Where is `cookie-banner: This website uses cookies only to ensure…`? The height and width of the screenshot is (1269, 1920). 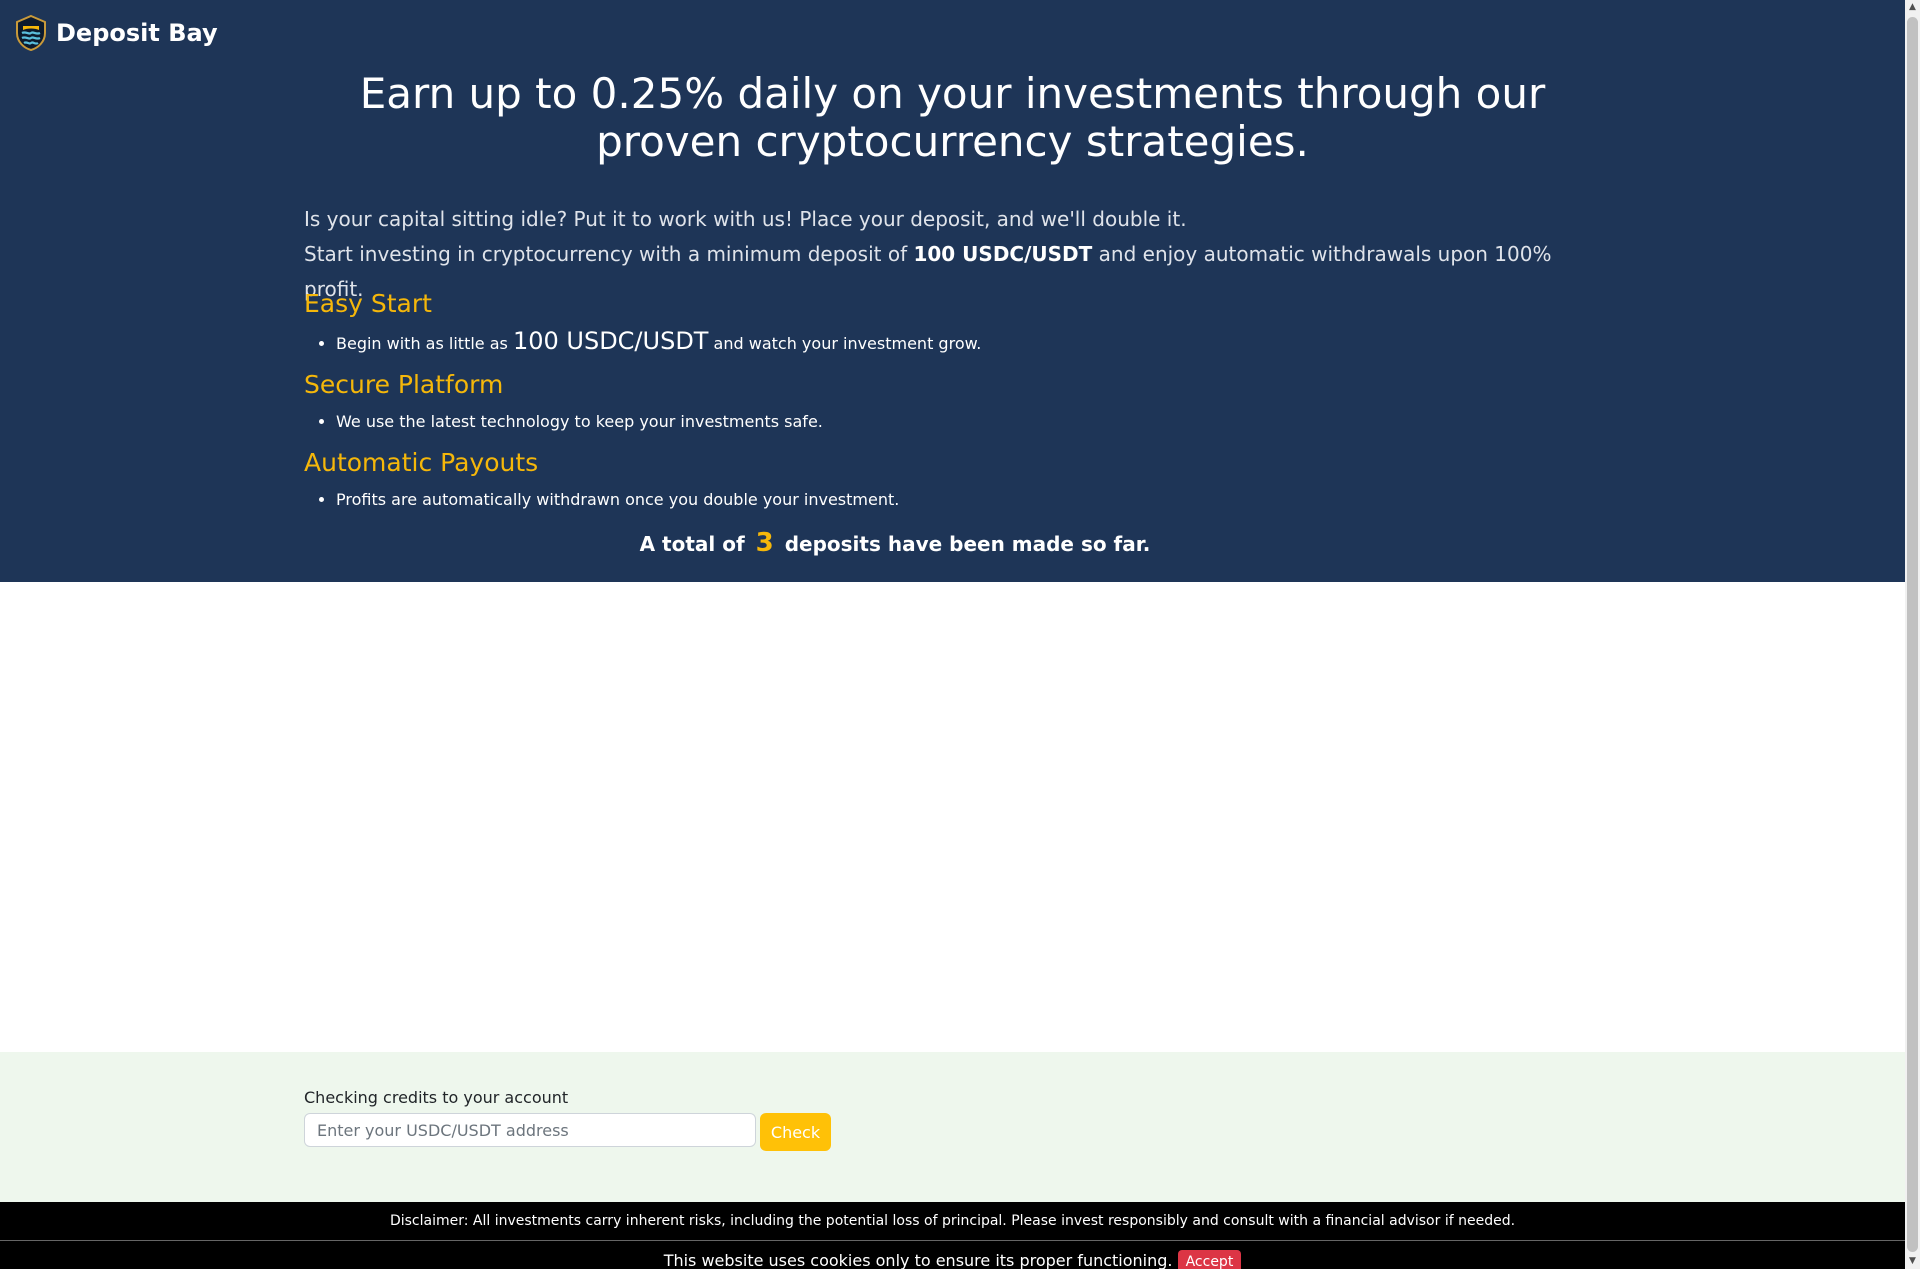 cookie-banner: This website uses cookies only to ensure… is located at coordinates (952, 1255).